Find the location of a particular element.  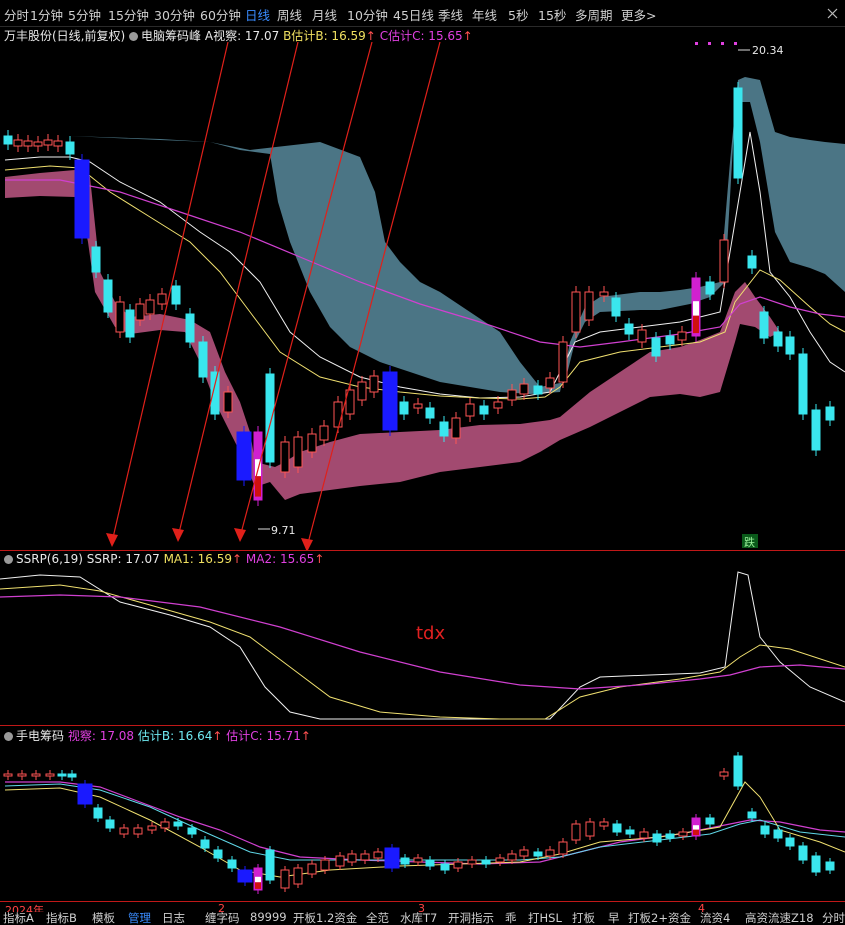

chip-name: 手电筹码 is located at coordinates (40, 736).